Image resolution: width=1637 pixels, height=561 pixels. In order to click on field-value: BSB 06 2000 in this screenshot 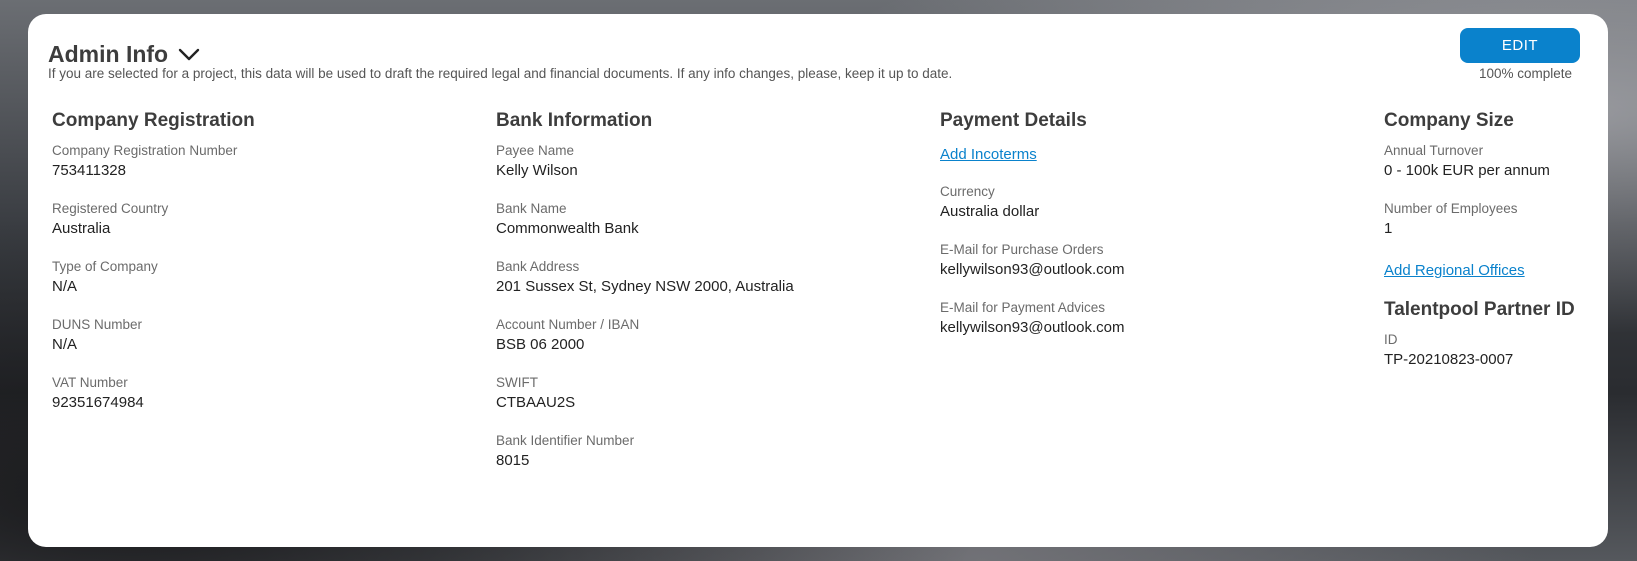, I will do `click(540, 344)`.